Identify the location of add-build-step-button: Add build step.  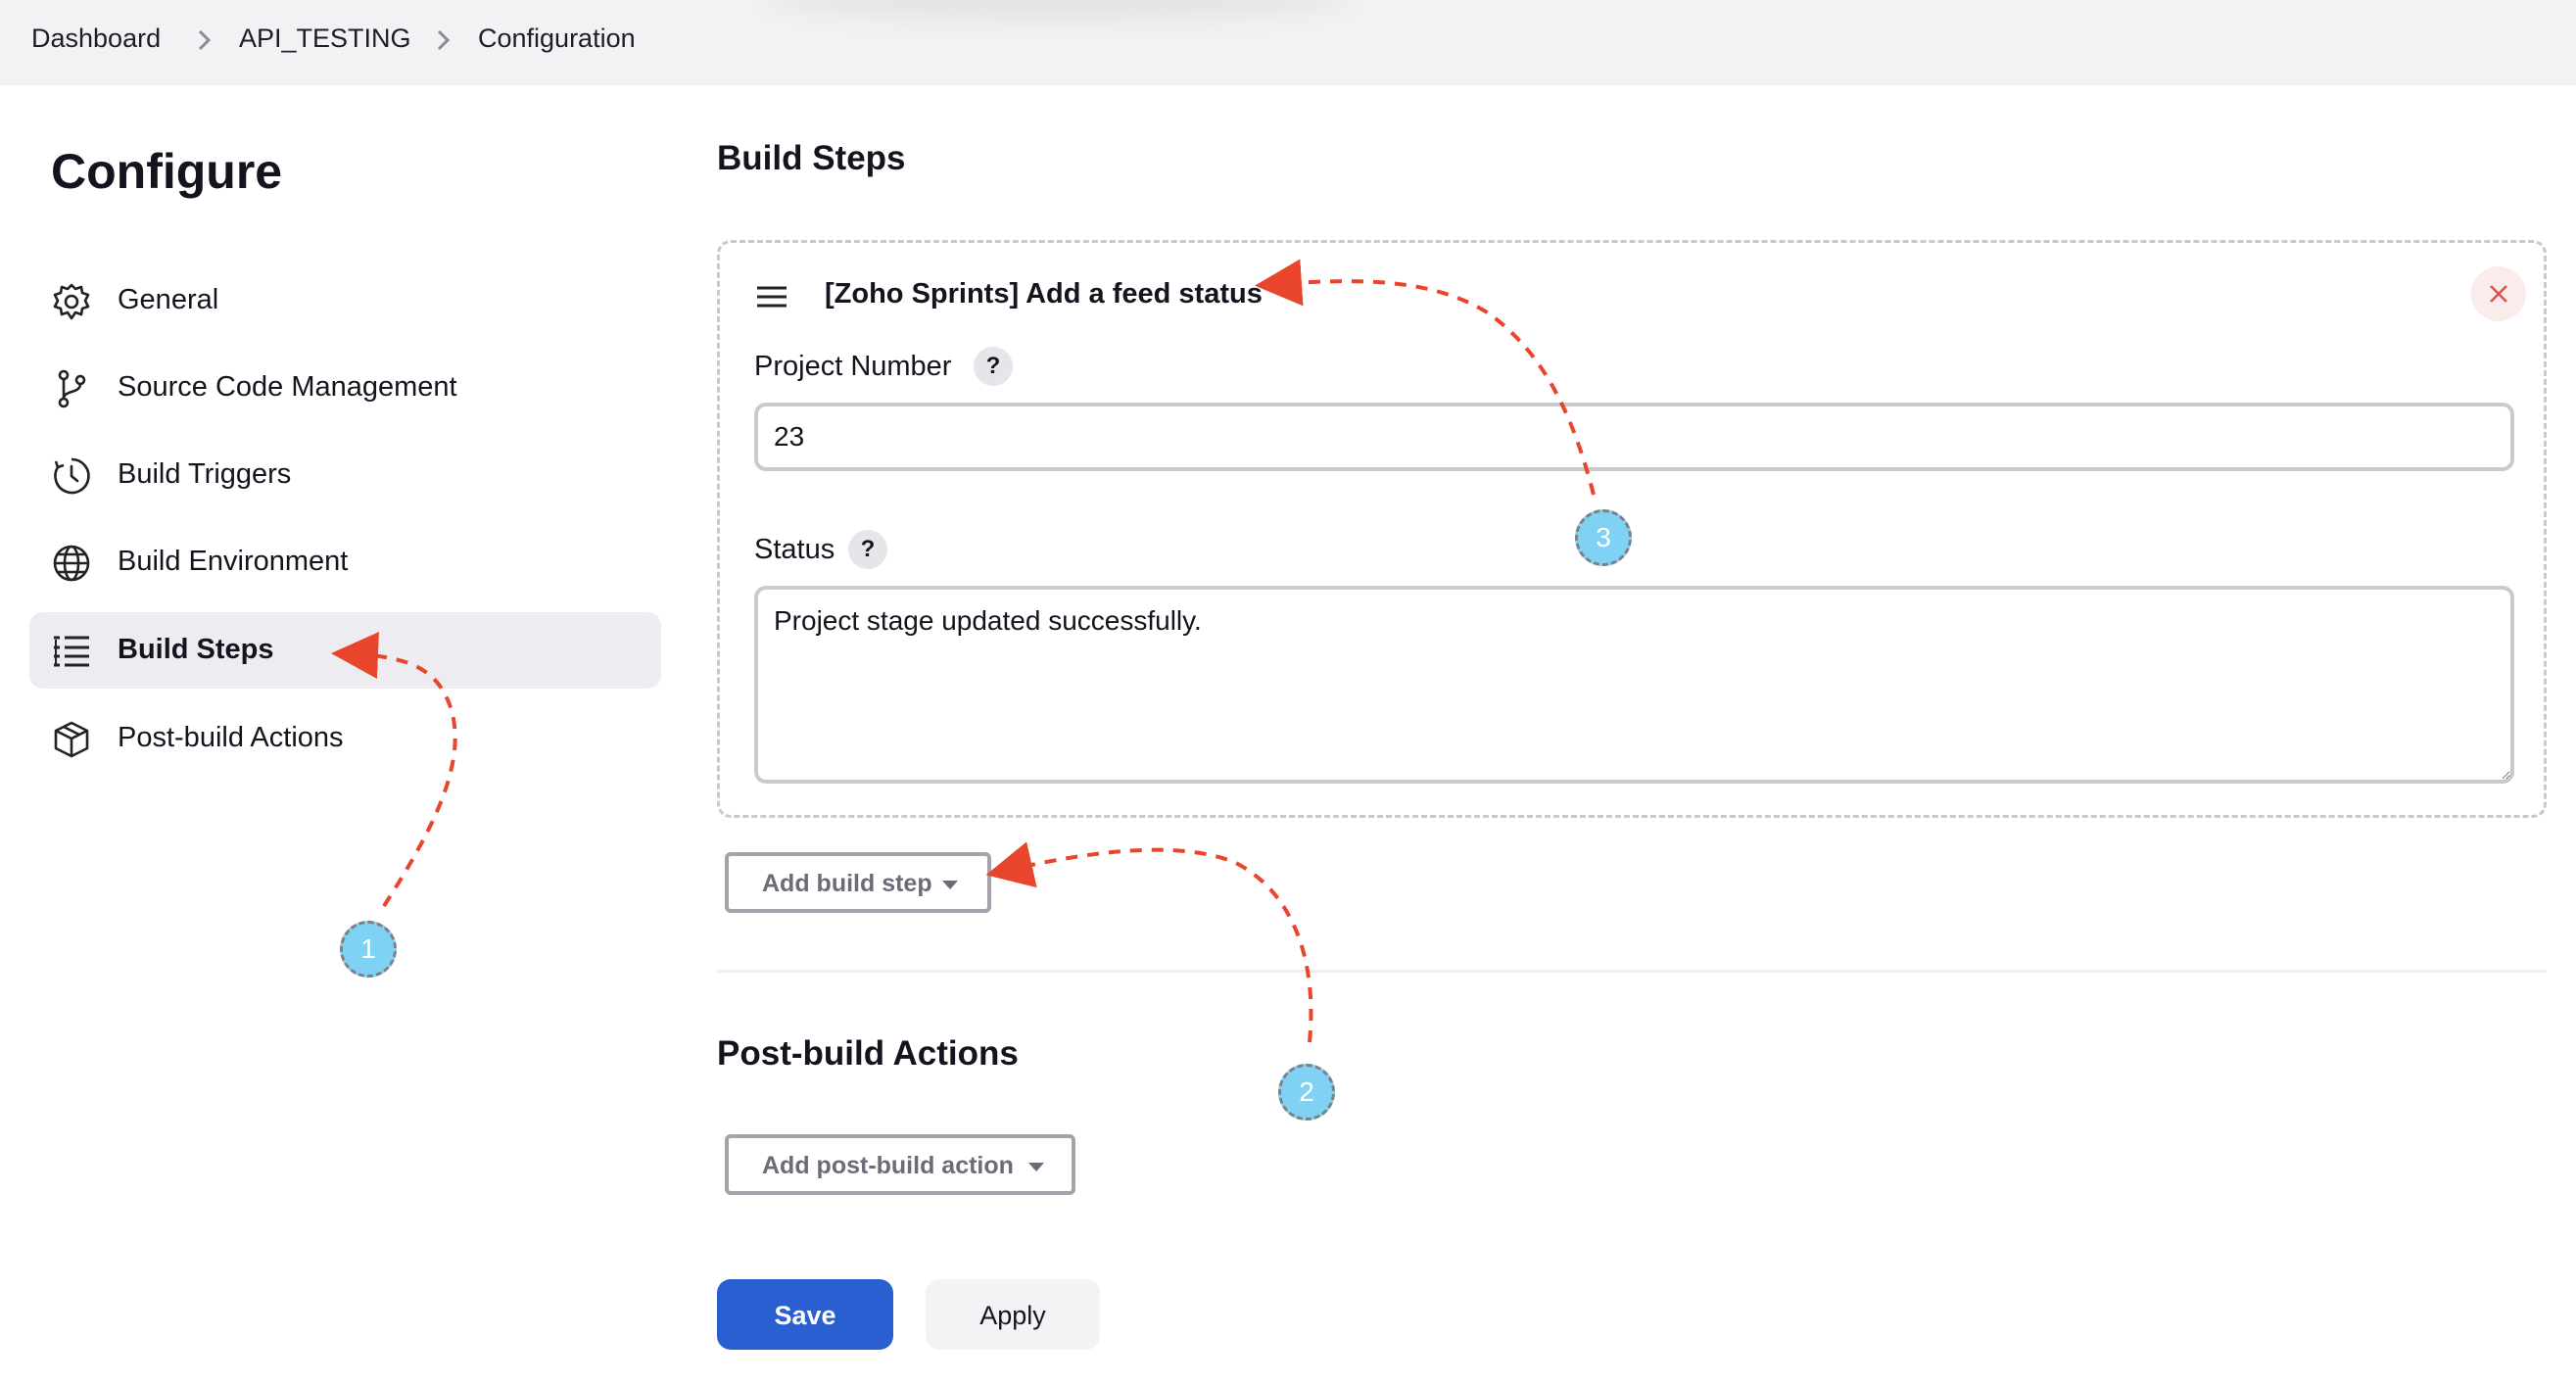
(858, 883).